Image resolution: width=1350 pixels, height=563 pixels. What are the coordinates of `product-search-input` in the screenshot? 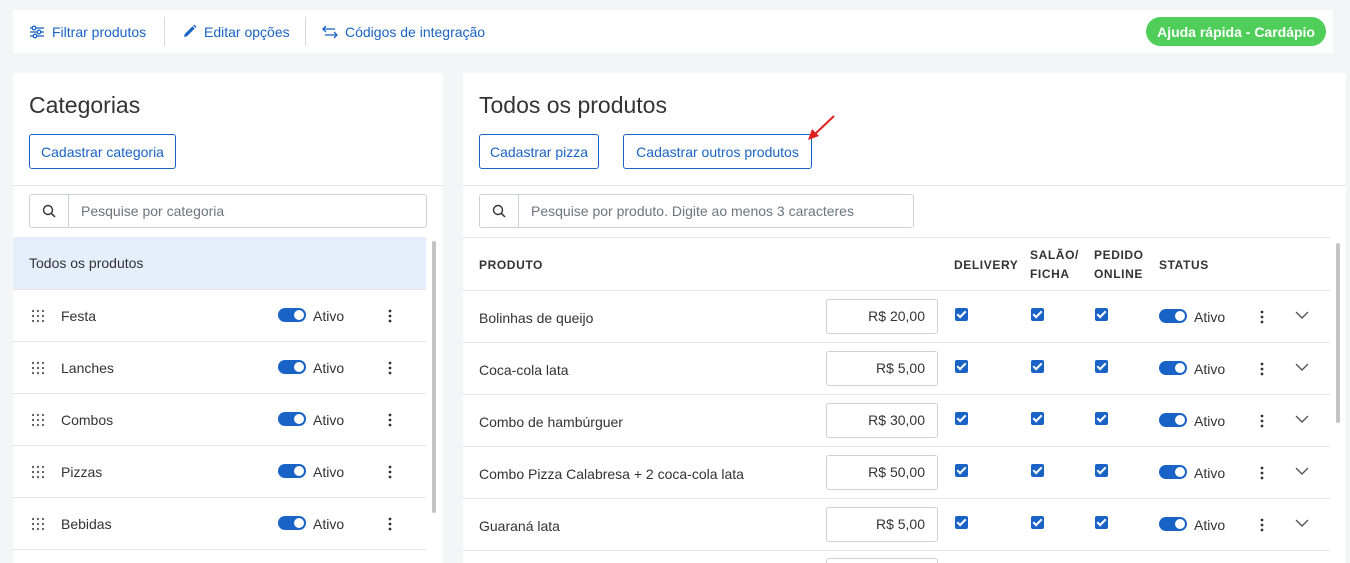 It's located at (716, 211).